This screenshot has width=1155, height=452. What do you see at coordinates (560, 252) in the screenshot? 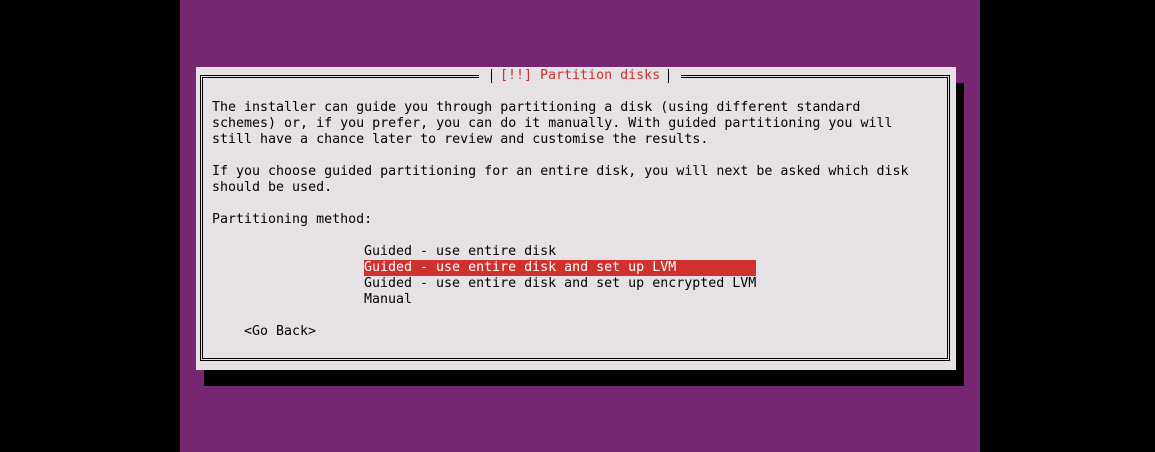
I see `option-guided-entire-disk: Guided - use entire disk` at bounding box center [560, 252].